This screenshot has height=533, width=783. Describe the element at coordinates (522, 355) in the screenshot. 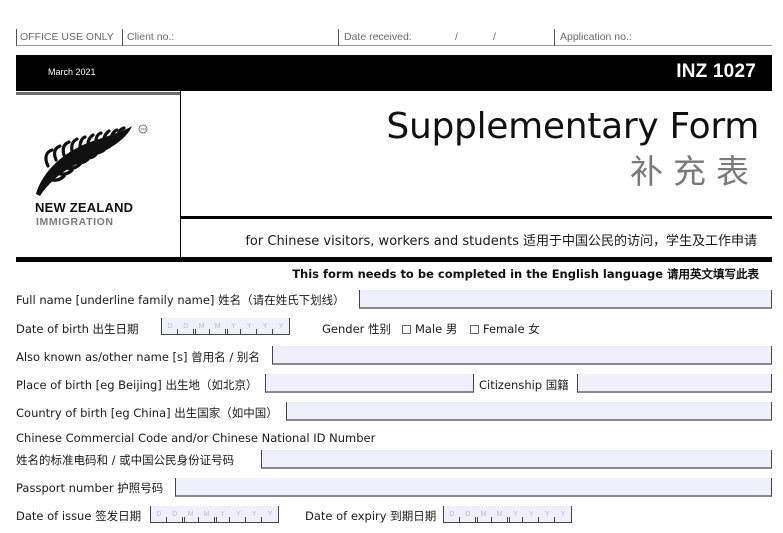

I see `aka-input` at that location.